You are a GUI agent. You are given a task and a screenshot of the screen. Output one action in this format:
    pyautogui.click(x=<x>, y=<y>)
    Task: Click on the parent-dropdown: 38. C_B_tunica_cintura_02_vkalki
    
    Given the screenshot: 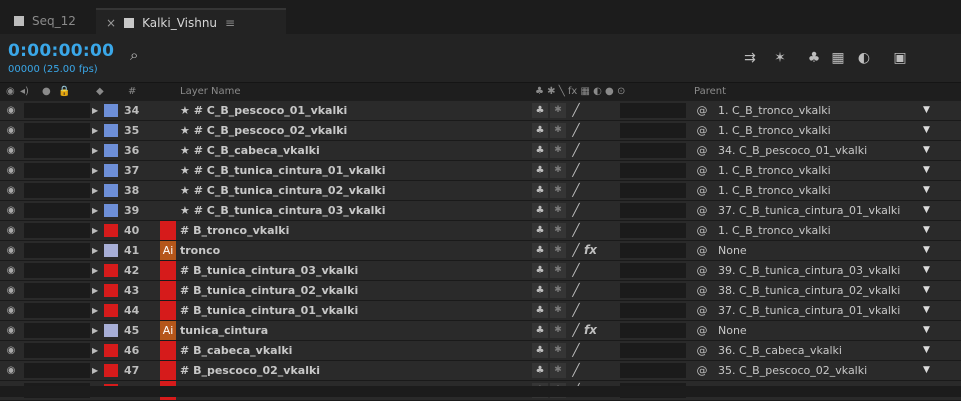 What is the action you would take?
    pyautogui.click(x=809, y=290)
    